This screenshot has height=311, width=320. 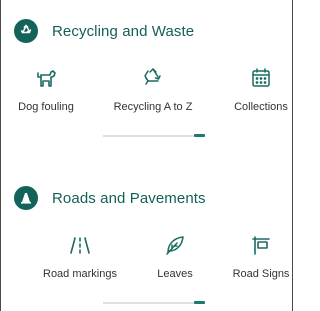 What do you see at coordinates (46, 107) in the screenshot?
I see `tile-label: Dog fouling` at bounding box center [46, 107].